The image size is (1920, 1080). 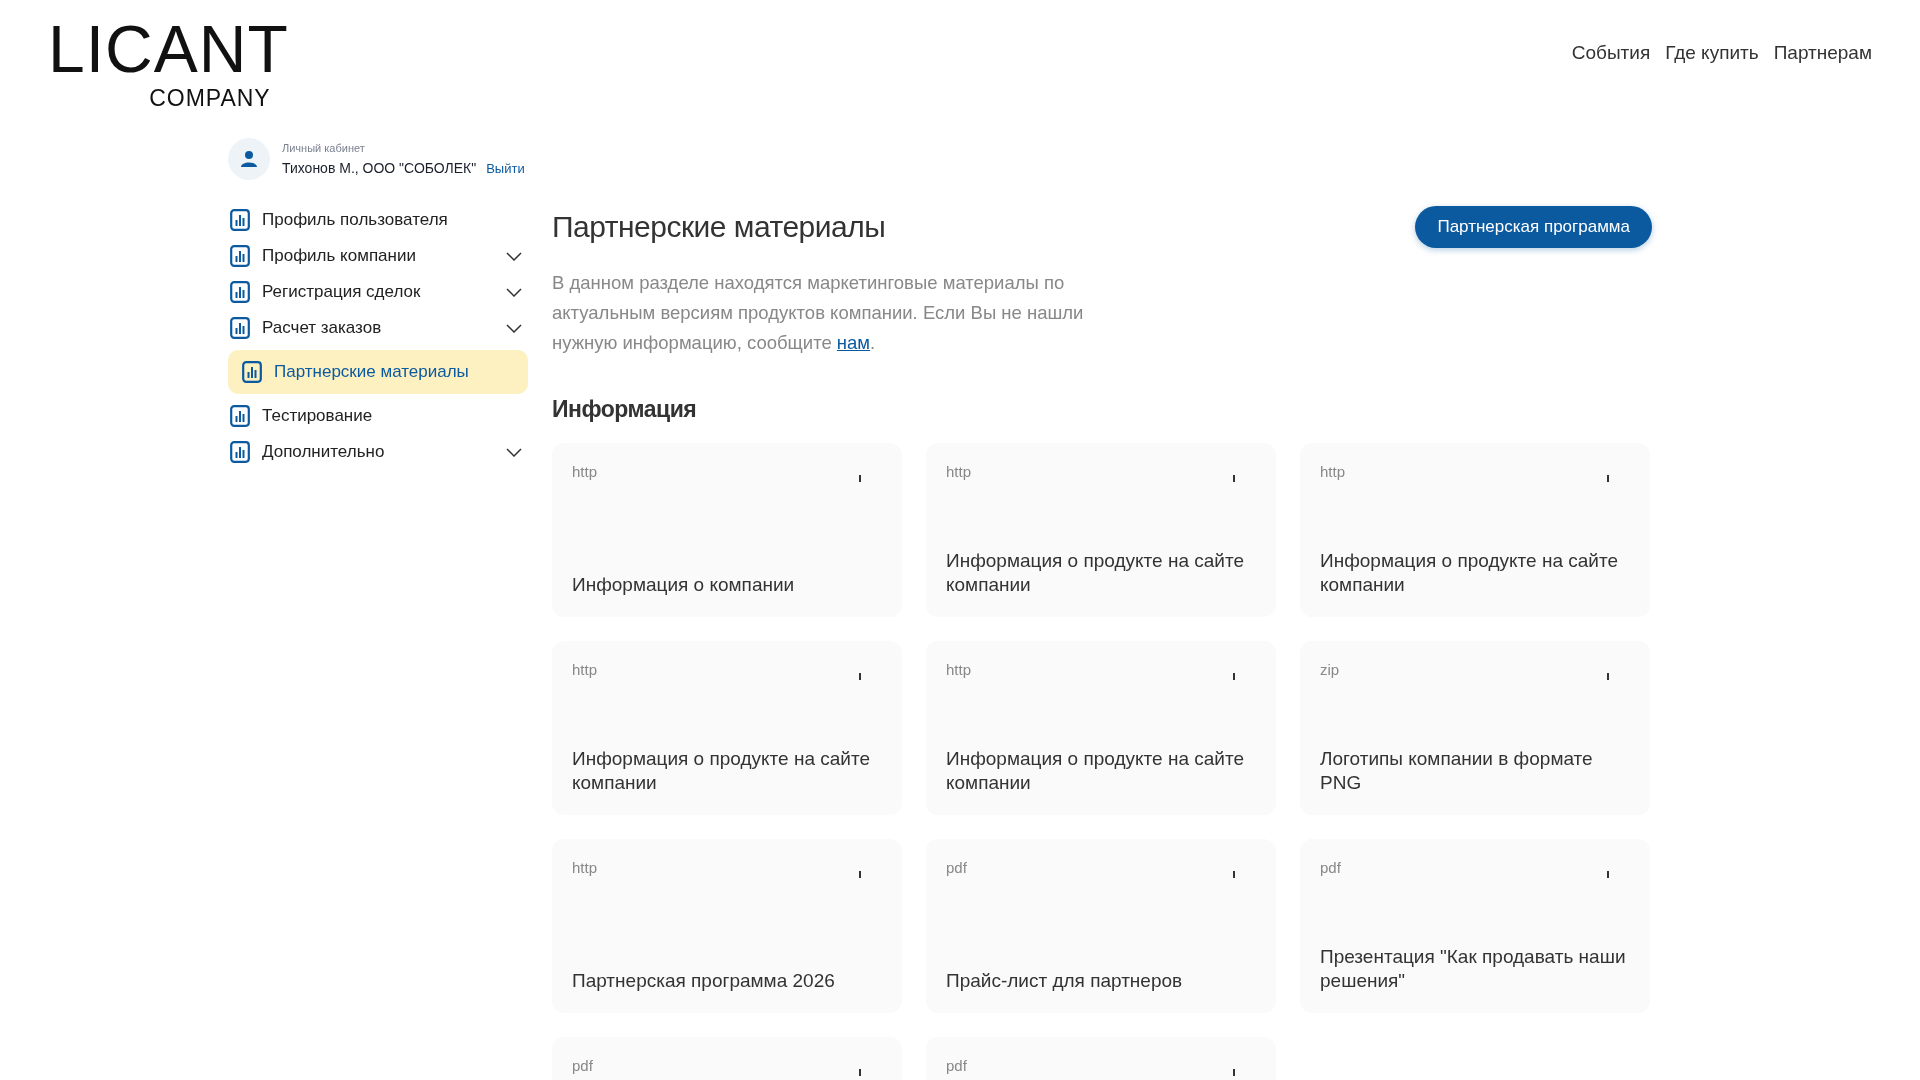 I want to click on nav-link: Где купить, so click(x=1712, y=53).